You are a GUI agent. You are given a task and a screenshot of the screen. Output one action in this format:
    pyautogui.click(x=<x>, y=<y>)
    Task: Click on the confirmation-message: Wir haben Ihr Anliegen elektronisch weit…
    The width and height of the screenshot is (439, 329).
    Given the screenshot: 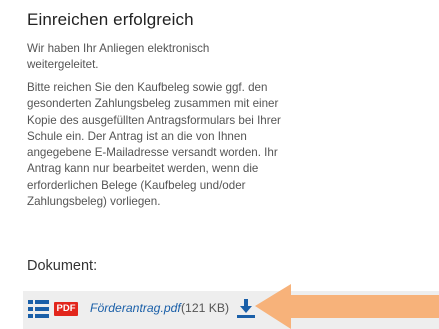 What is the action you would take?
    pyautogui.click(x=118, y=57)
    